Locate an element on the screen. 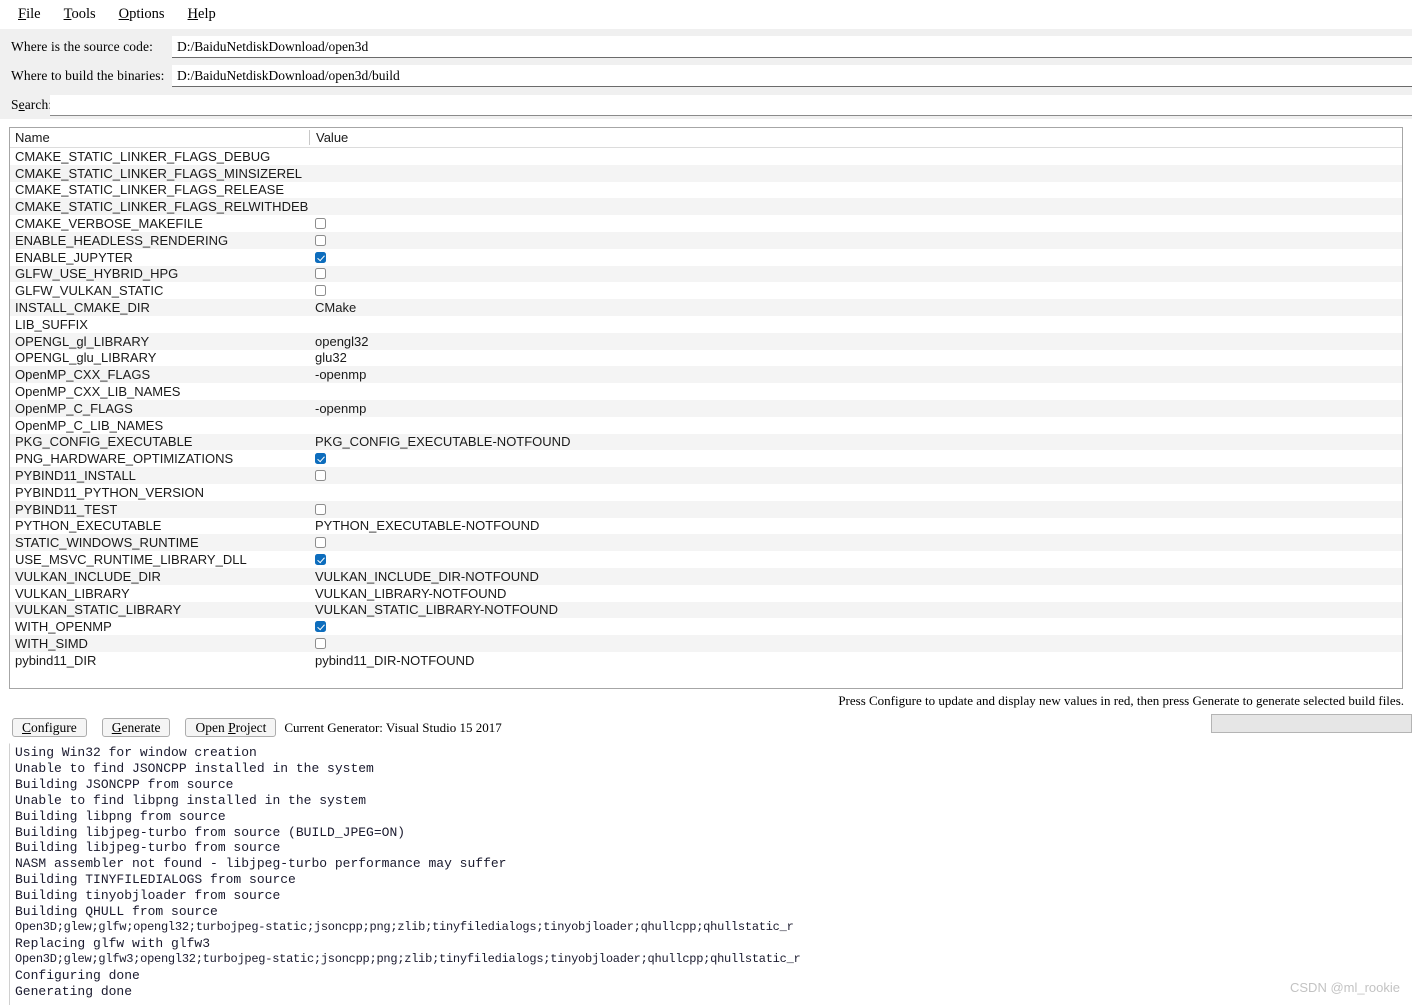  cache-variable-value: glu32 is located at coordinates (854, 358).